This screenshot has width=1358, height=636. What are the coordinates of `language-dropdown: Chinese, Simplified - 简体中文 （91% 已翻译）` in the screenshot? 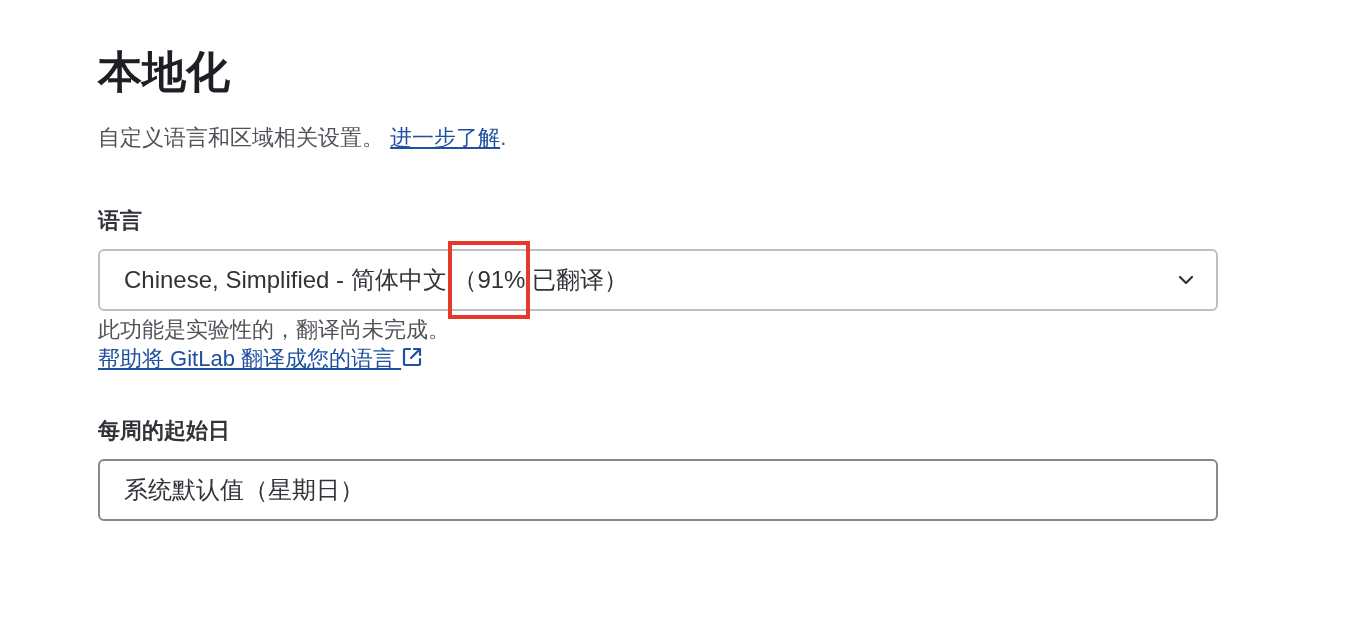 It's located at (658, 279).